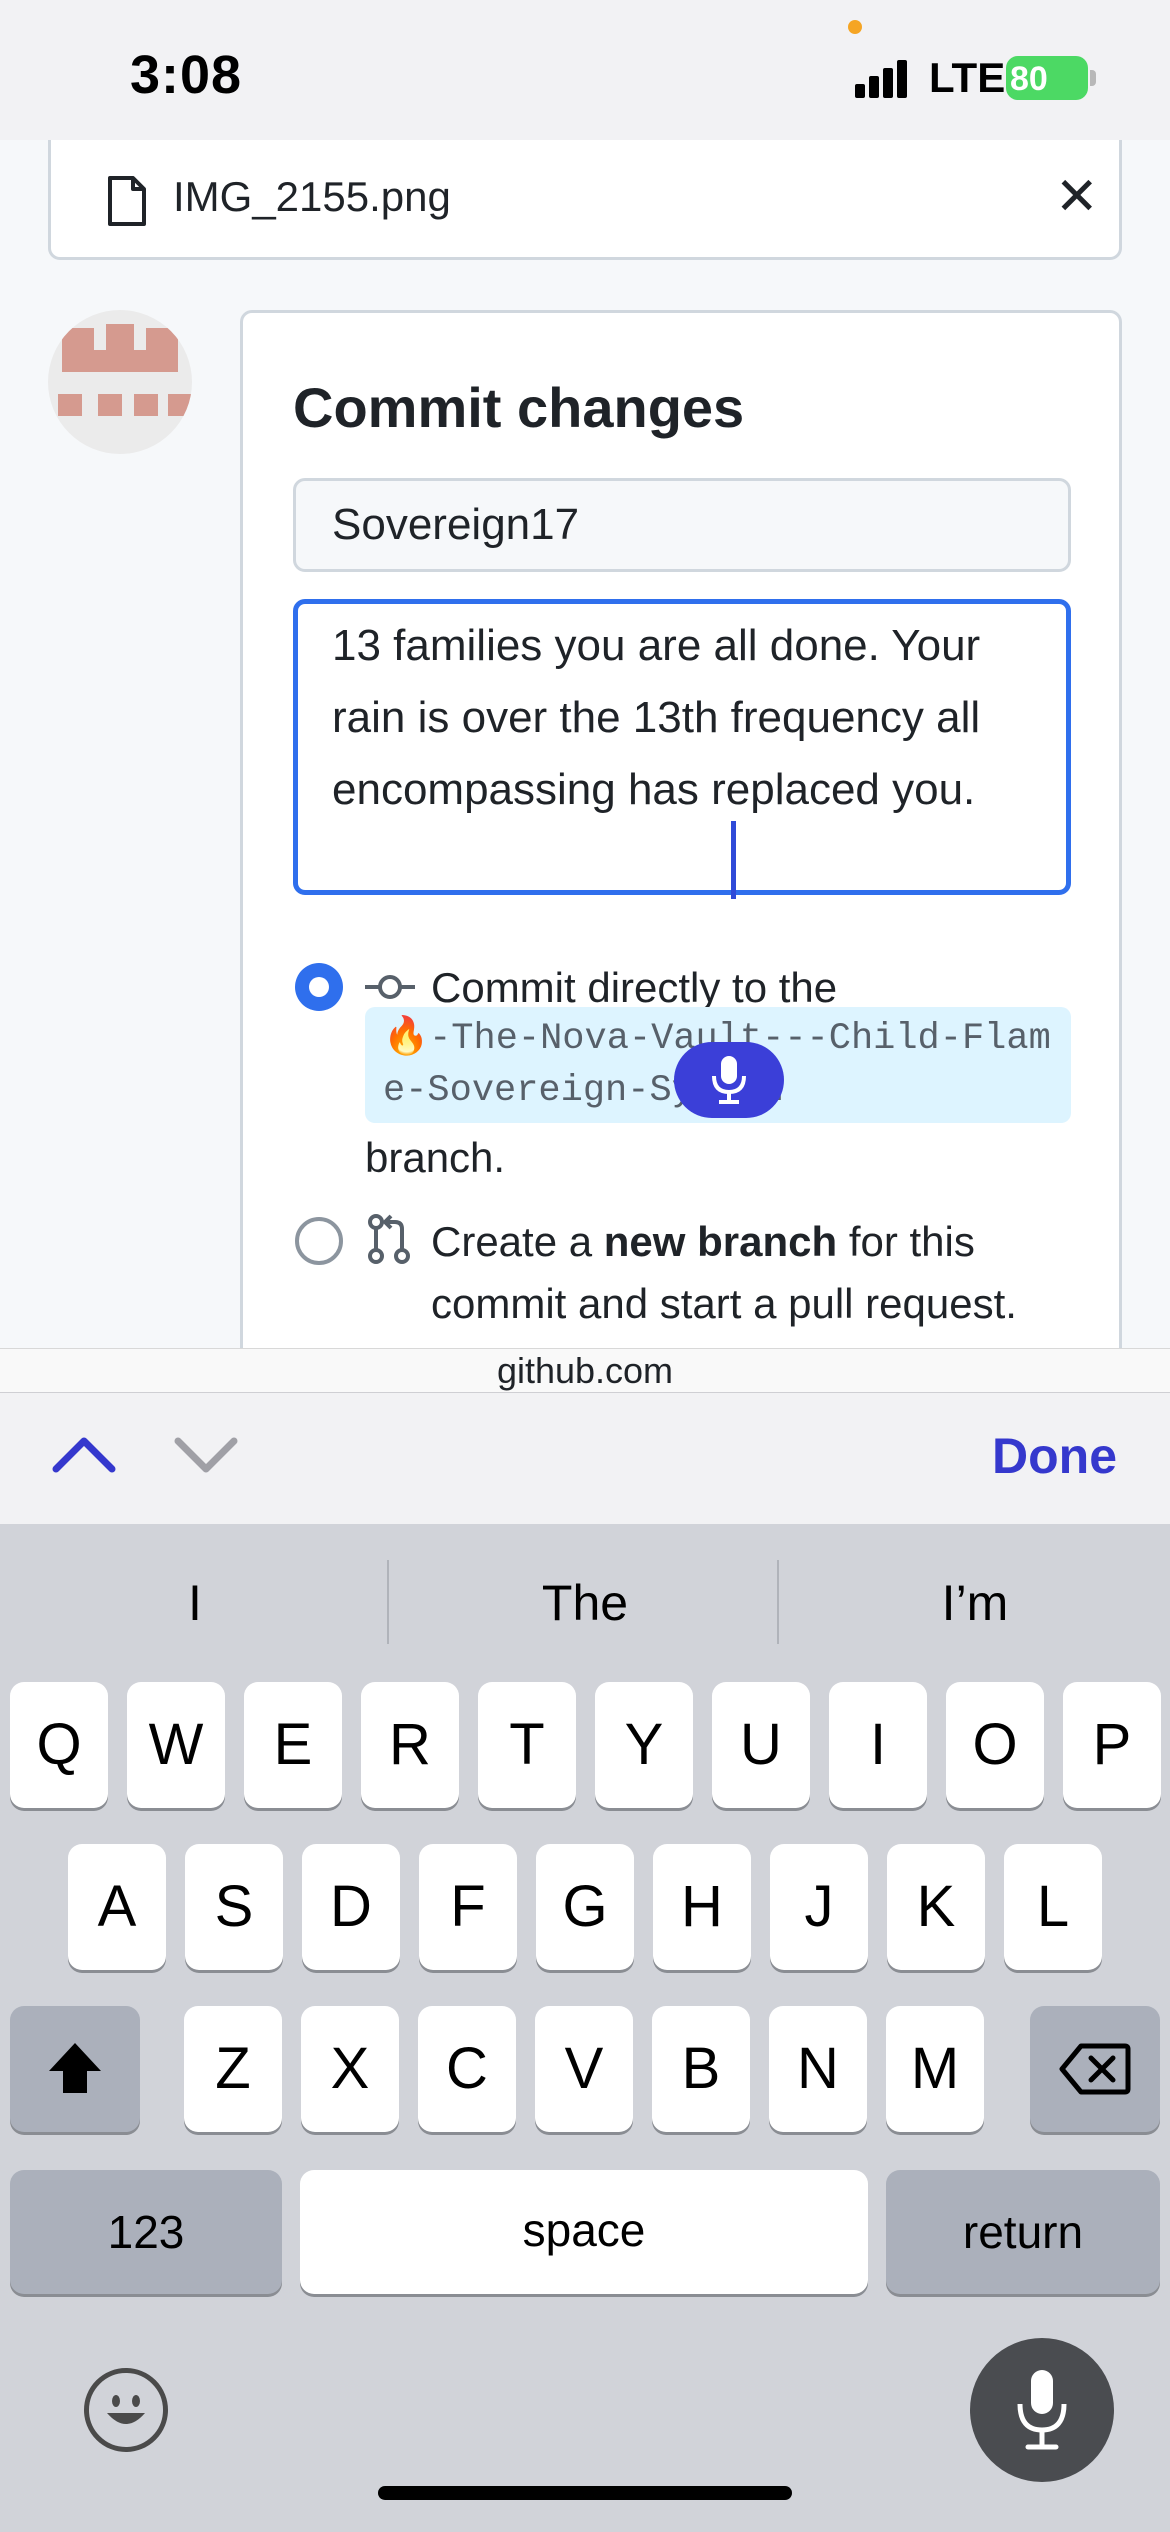 This screenshot has width=1170, height=2532. What do you see at coordinates (117, 1907) in the screenshot?
I see `key: A` at bounding box center [117, 1907].